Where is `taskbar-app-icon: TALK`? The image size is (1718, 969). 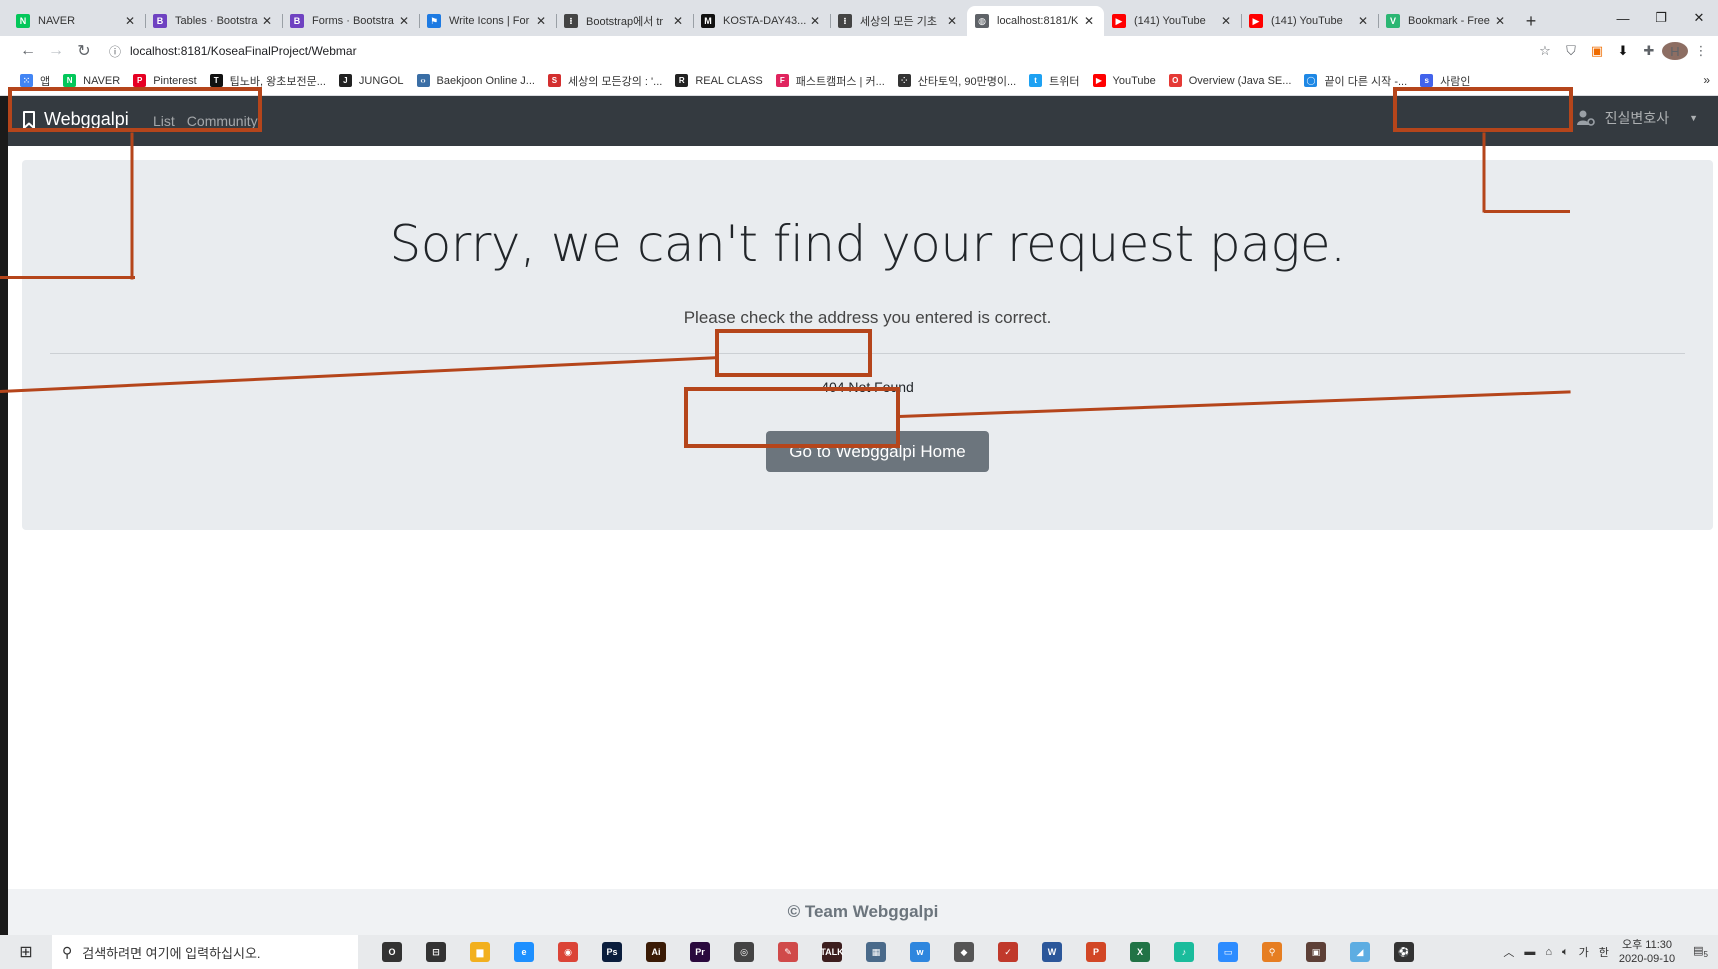 taskbar-app-icon: TALK is located at coordinates (832, 952).